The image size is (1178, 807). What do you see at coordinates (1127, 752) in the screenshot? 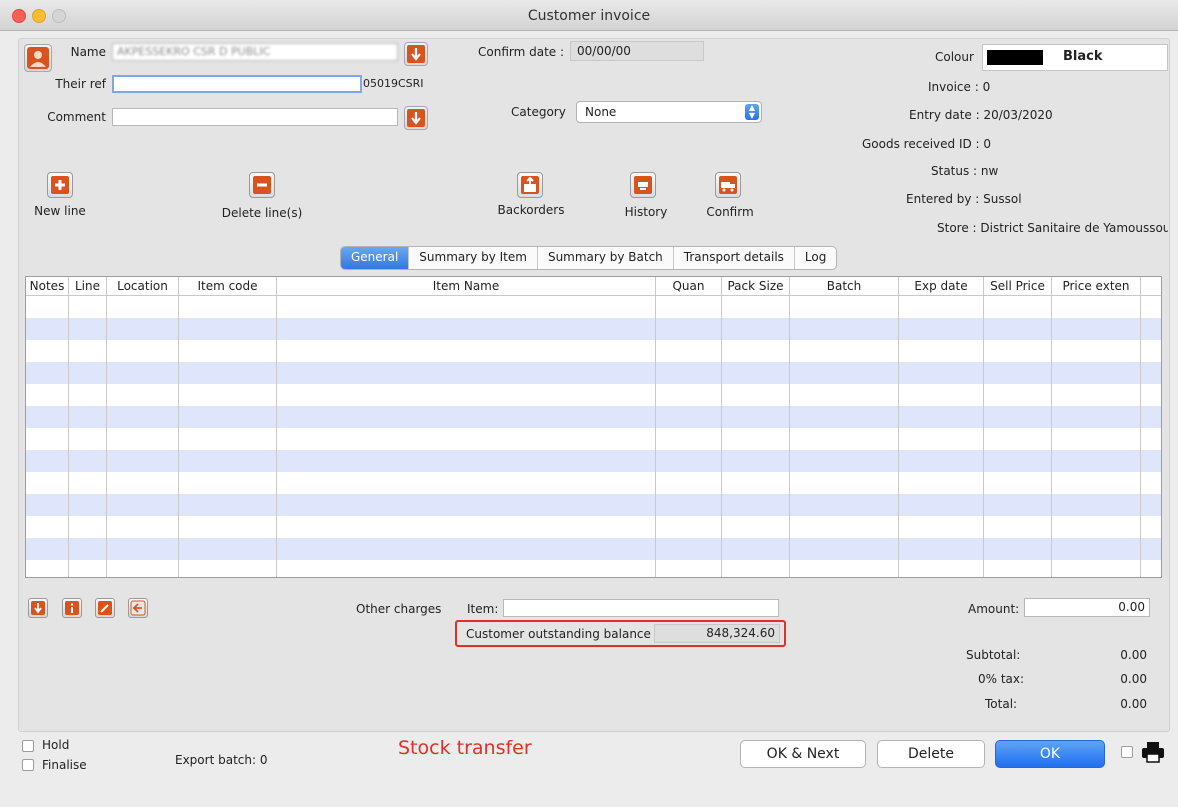
I see `print-checkbox` at bounding box center [1127, 752].